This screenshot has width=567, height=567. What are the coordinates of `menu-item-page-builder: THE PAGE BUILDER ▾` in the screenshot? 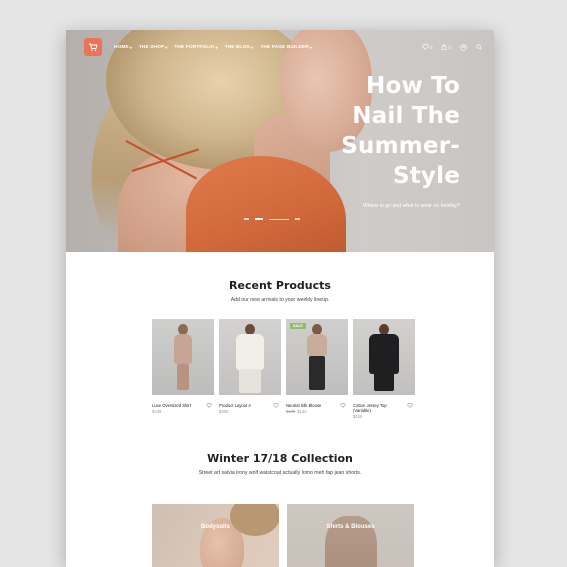 It's located at (286, 47).